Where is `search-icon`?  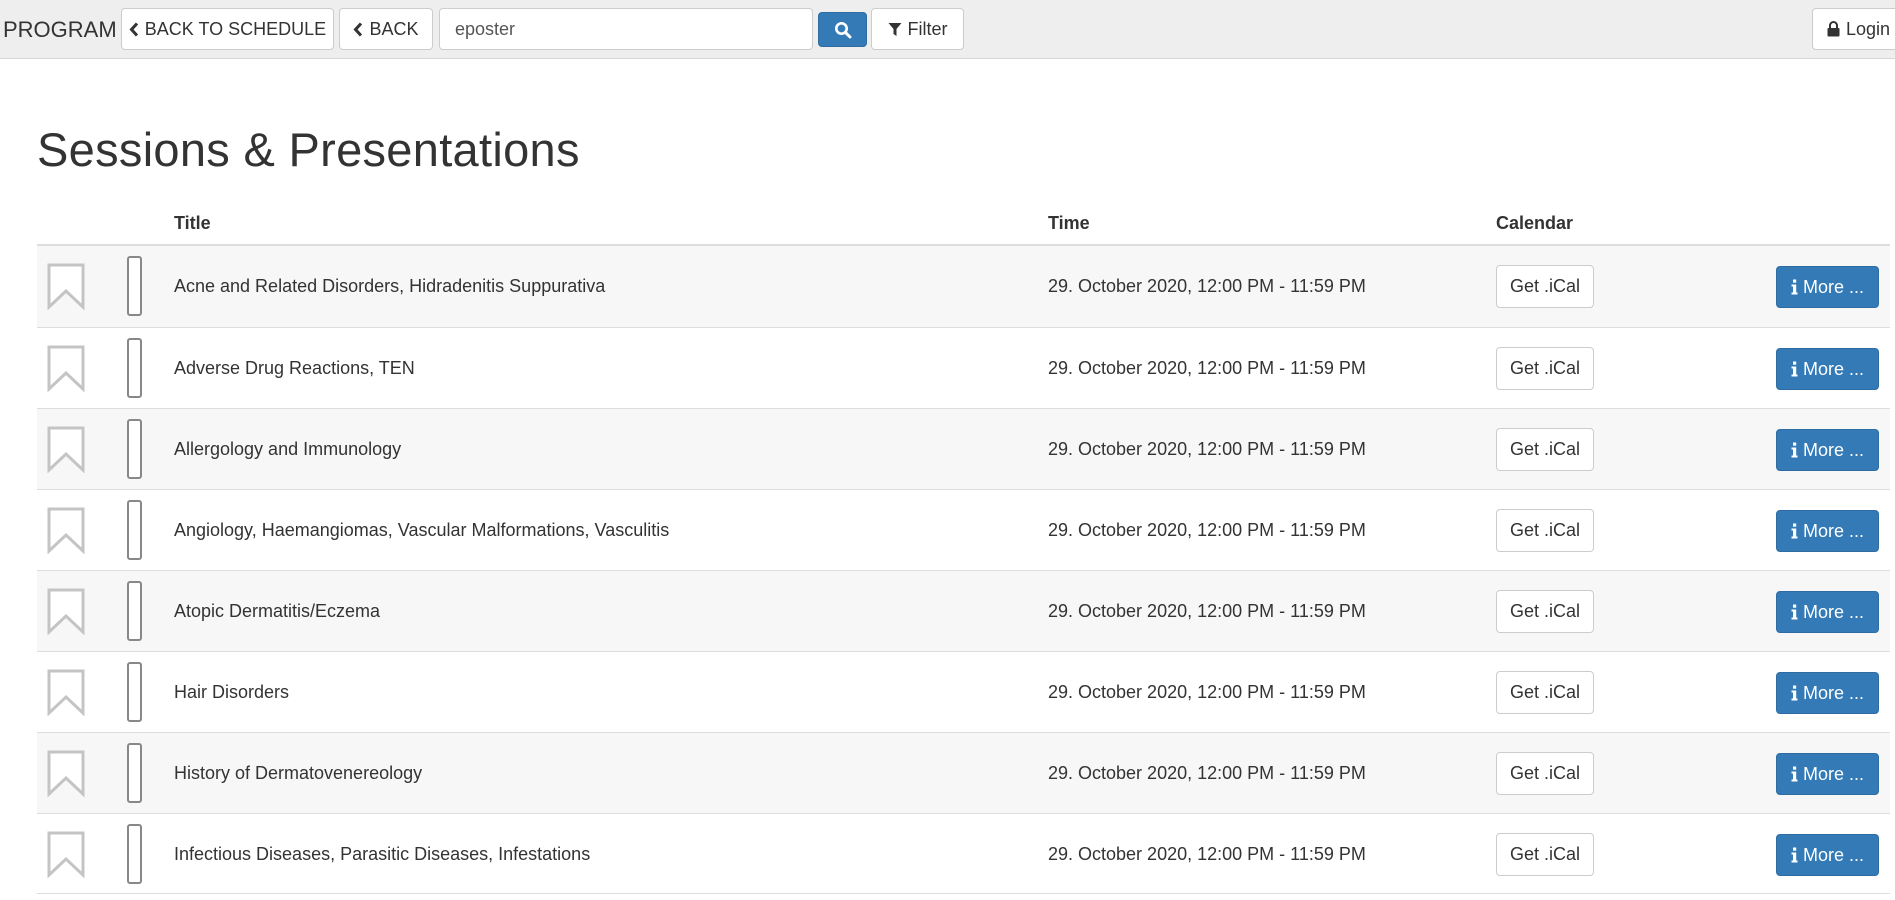
search-icon is located at coordinates (843, 30).